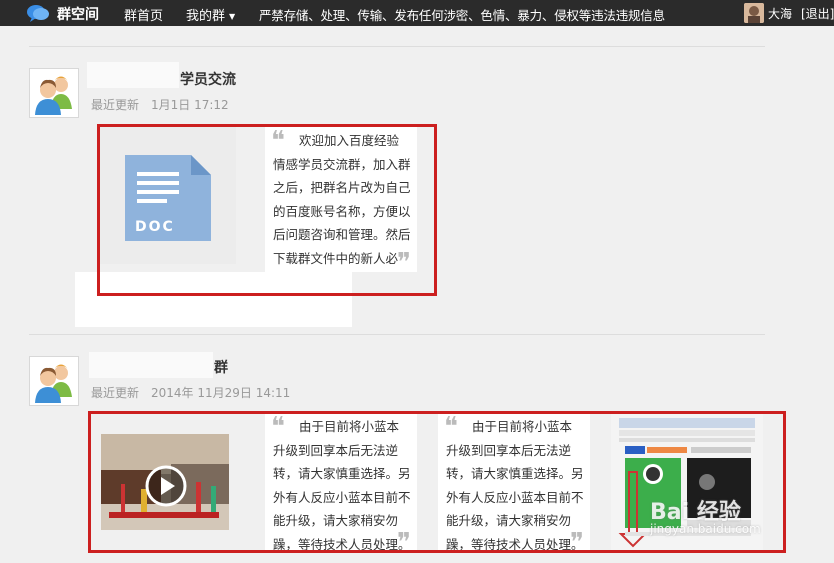  I want to click on highlight-box, so click(267, 210).